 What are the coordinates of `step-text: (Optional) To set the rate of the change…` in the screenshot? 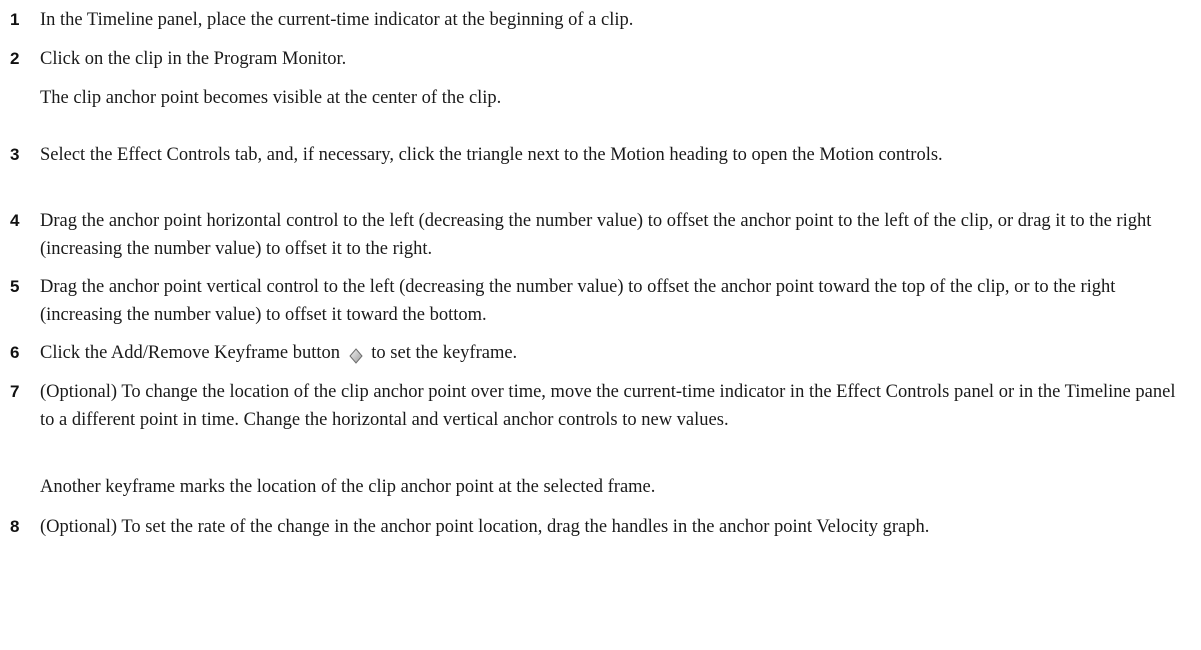 It's located at (485, 527).